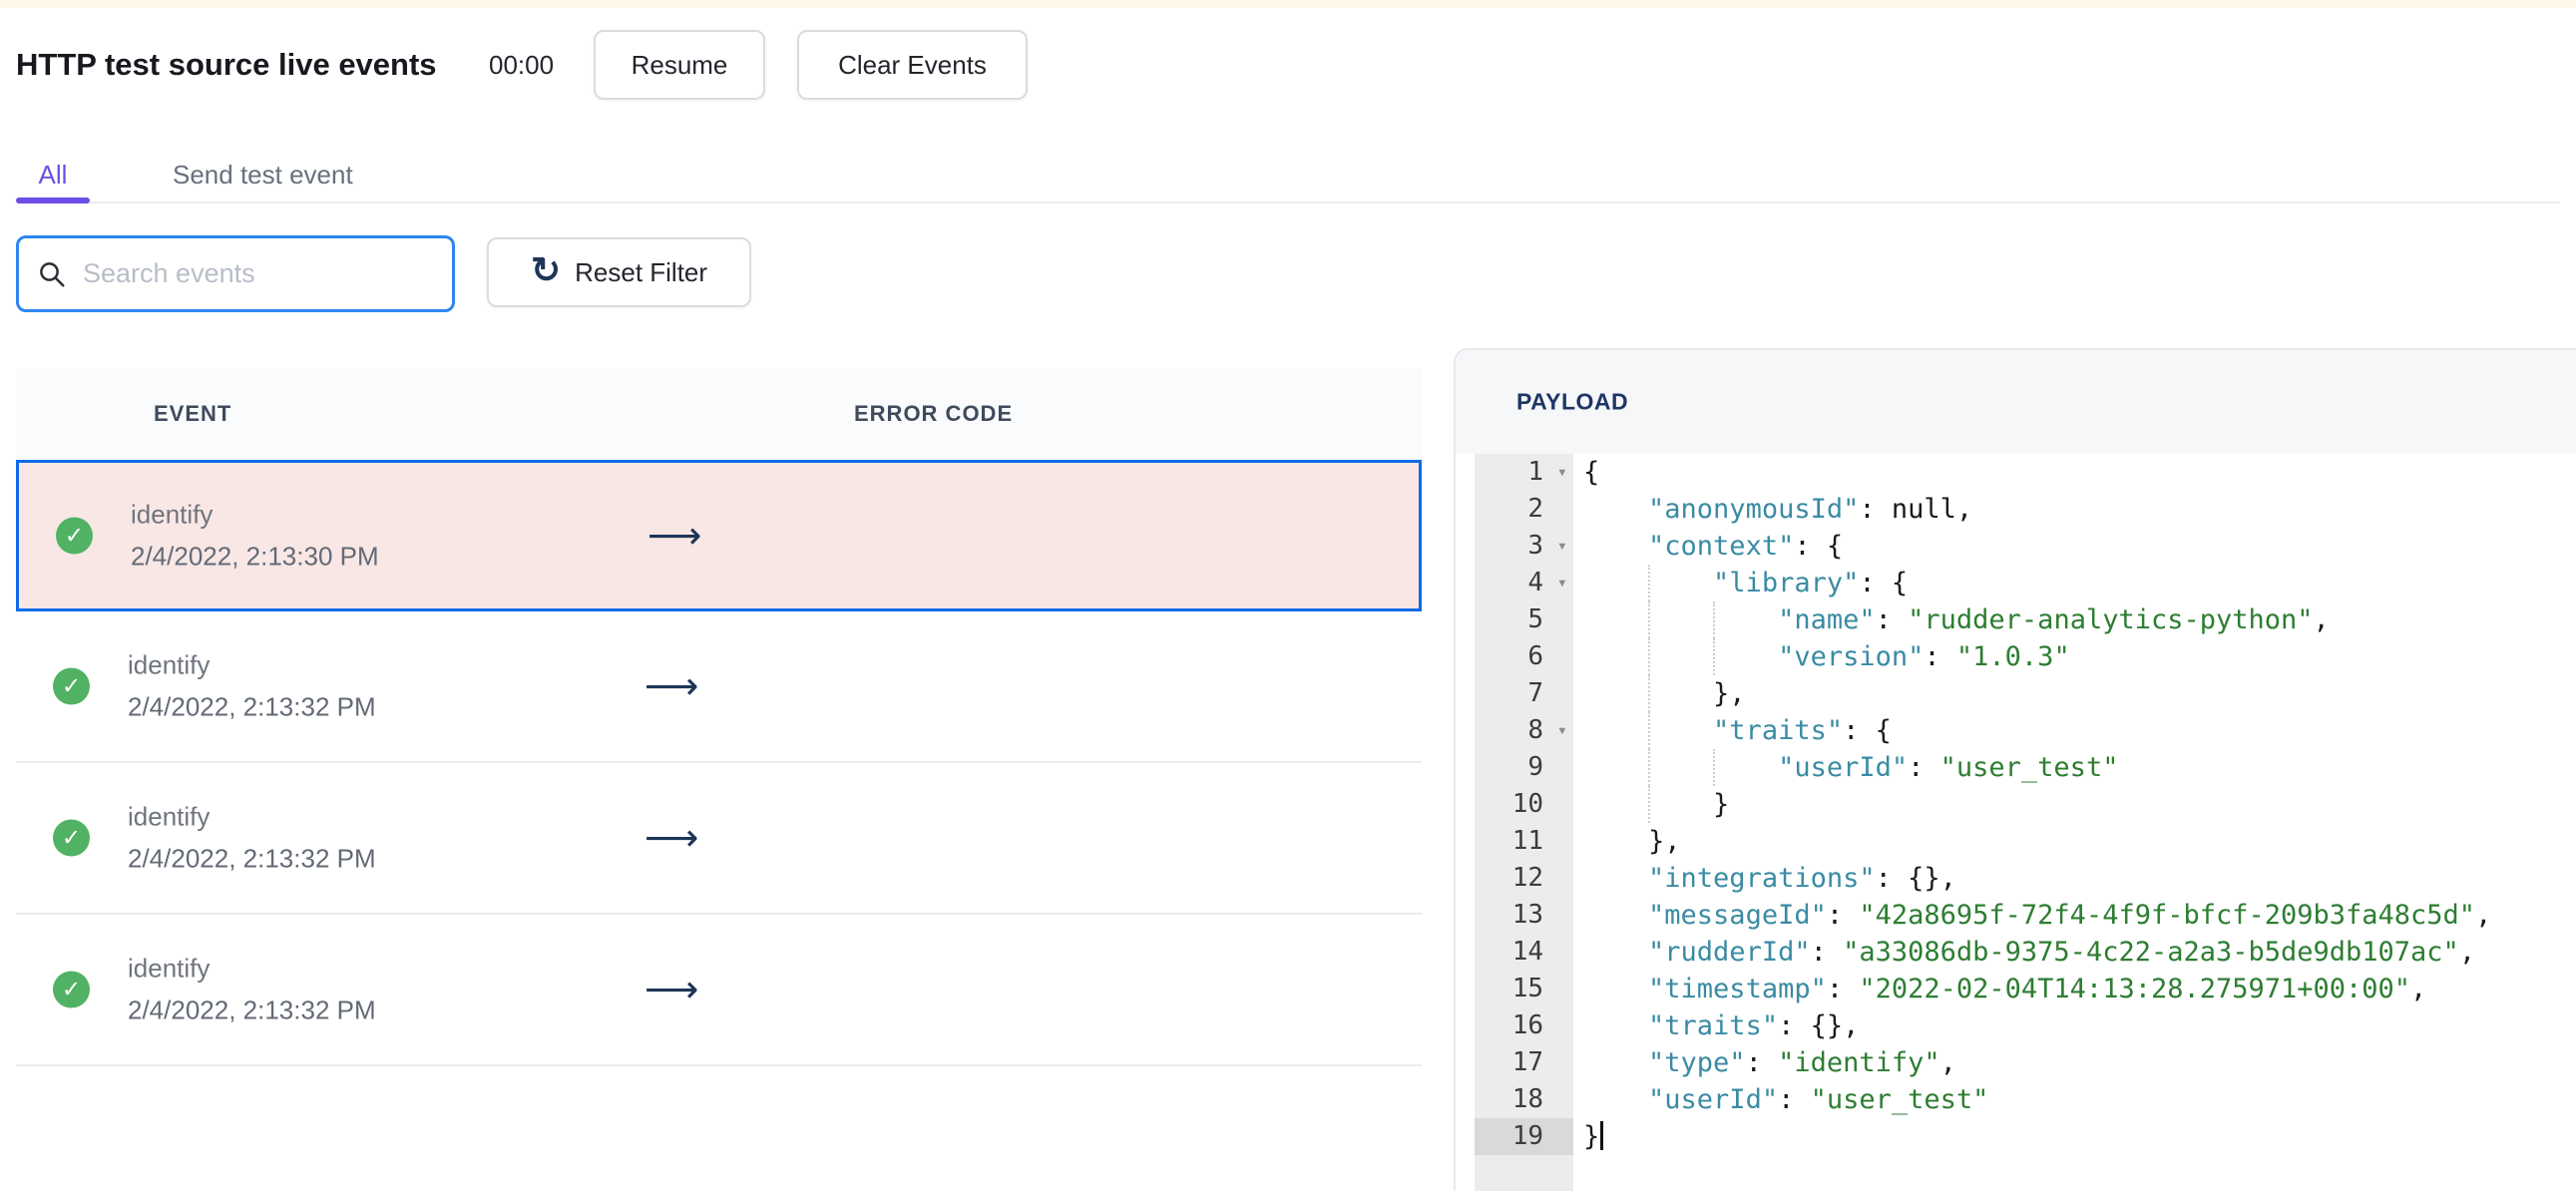 This screenshot has height=1191, width=2576. I want to click on resume-button: Resume, so click(679, 65).